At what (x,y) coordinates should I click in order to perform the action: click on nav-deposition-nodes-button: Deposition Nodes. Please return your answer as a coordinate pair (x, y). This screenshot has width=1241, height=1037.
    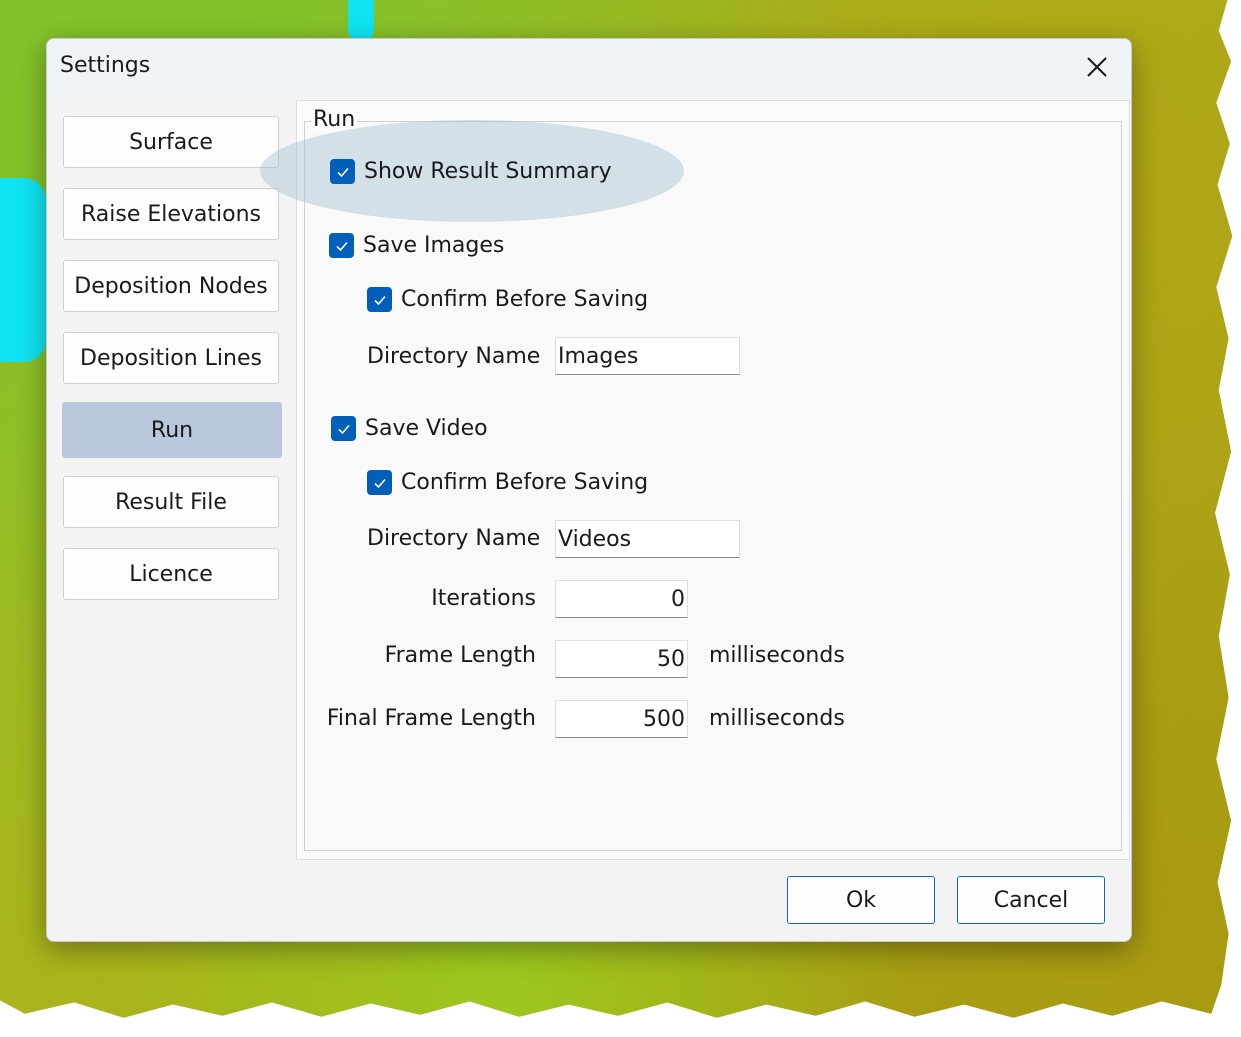
    Looking at the image, I should click on (171, 286).